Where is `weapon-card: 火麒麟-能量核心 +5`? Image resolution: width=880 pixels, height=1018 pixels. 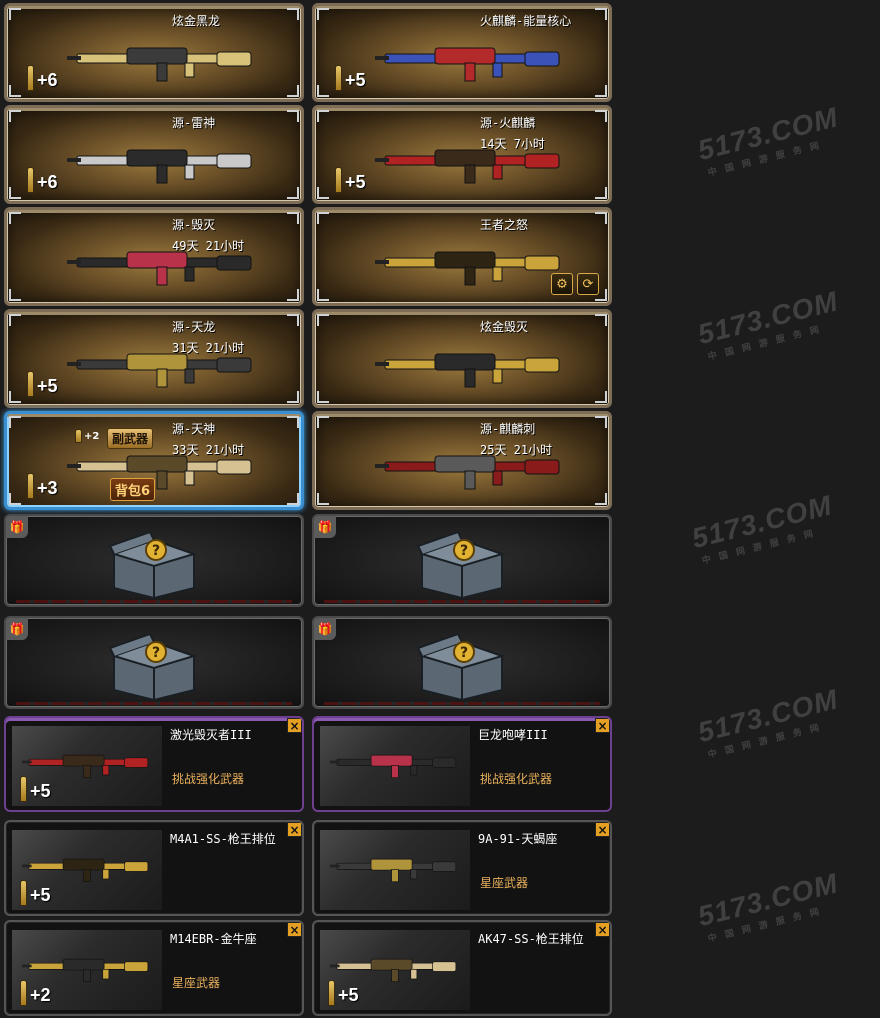
weapon-card: 火麒麟-能量核心 +5 is located at coordinates (462, 52).